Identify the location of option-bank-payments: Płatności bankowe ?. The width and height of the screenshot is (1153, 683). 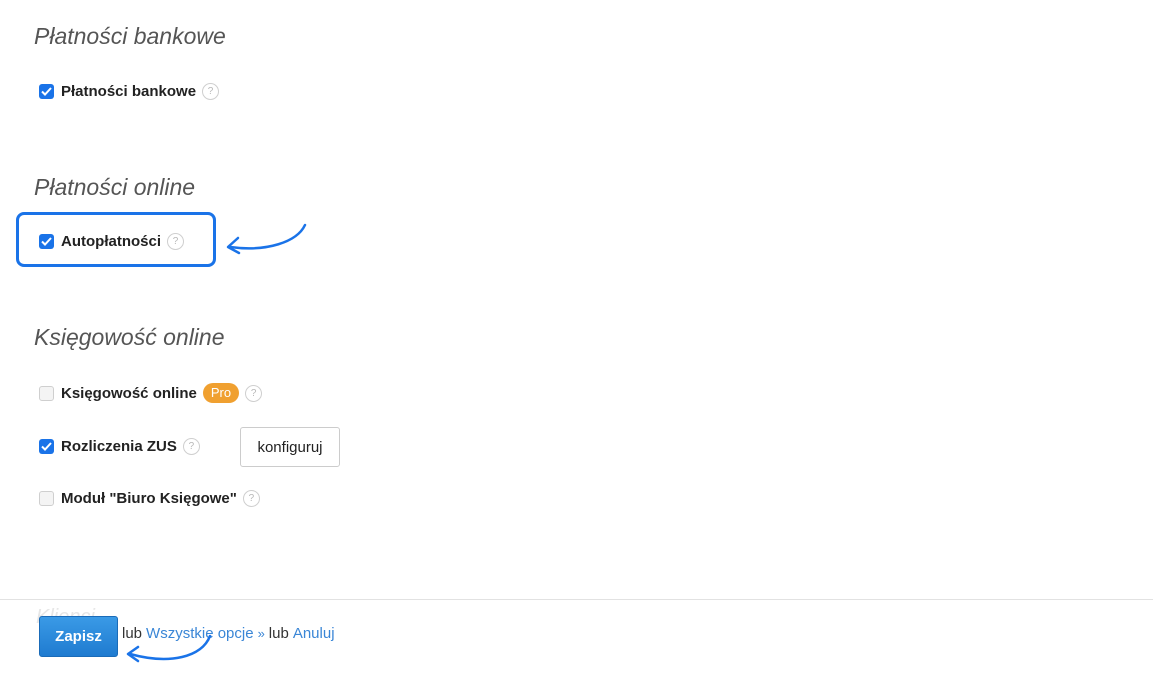
(129, 91).